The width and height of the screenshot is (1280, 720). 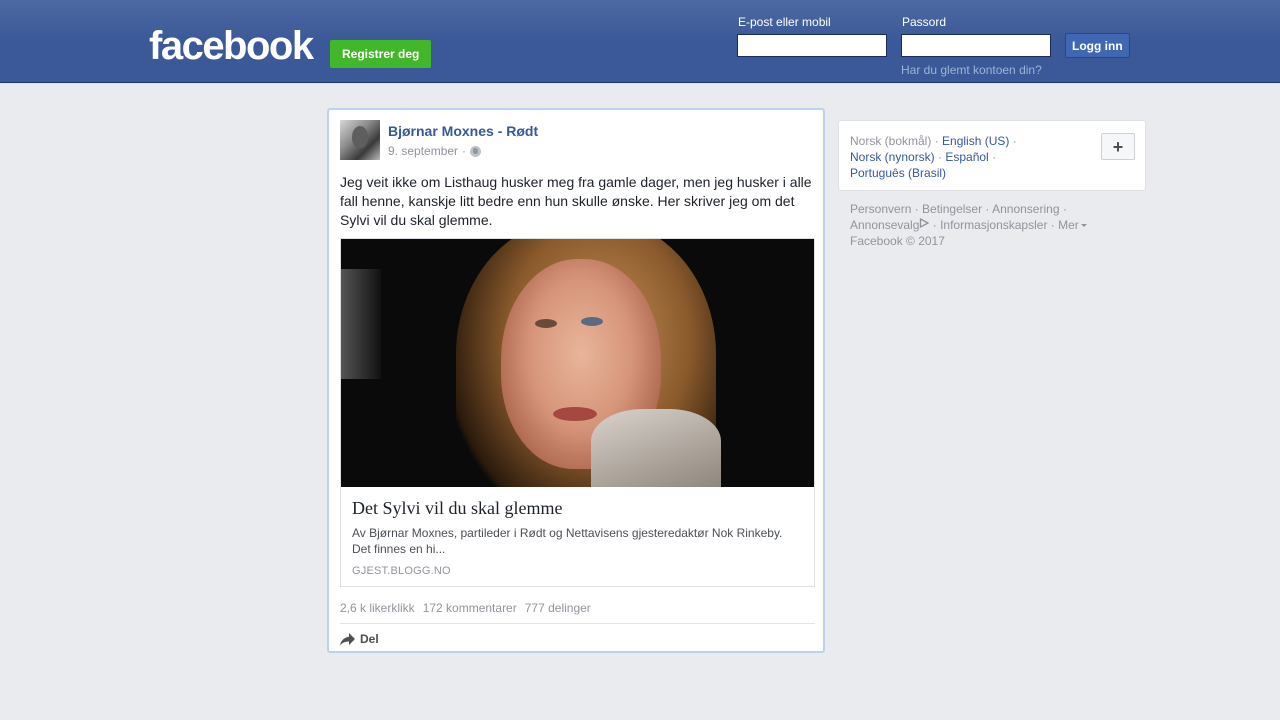 I want to click on language-option: Norsk (nynorsk), so click(x=892, y=157).